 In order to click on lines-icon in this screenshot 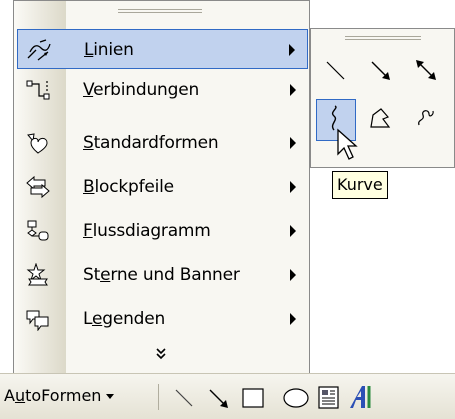, I will do `click(39, 50)`.